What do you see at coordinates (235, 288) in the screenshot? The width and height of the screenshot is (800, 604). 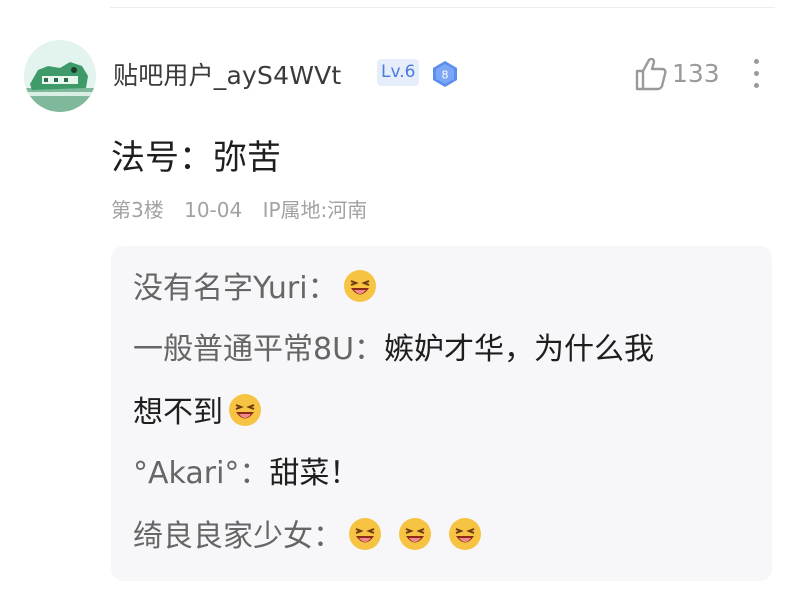 I see `reply-author: 没有名字Yuri：` at bounding box center [235, 288].